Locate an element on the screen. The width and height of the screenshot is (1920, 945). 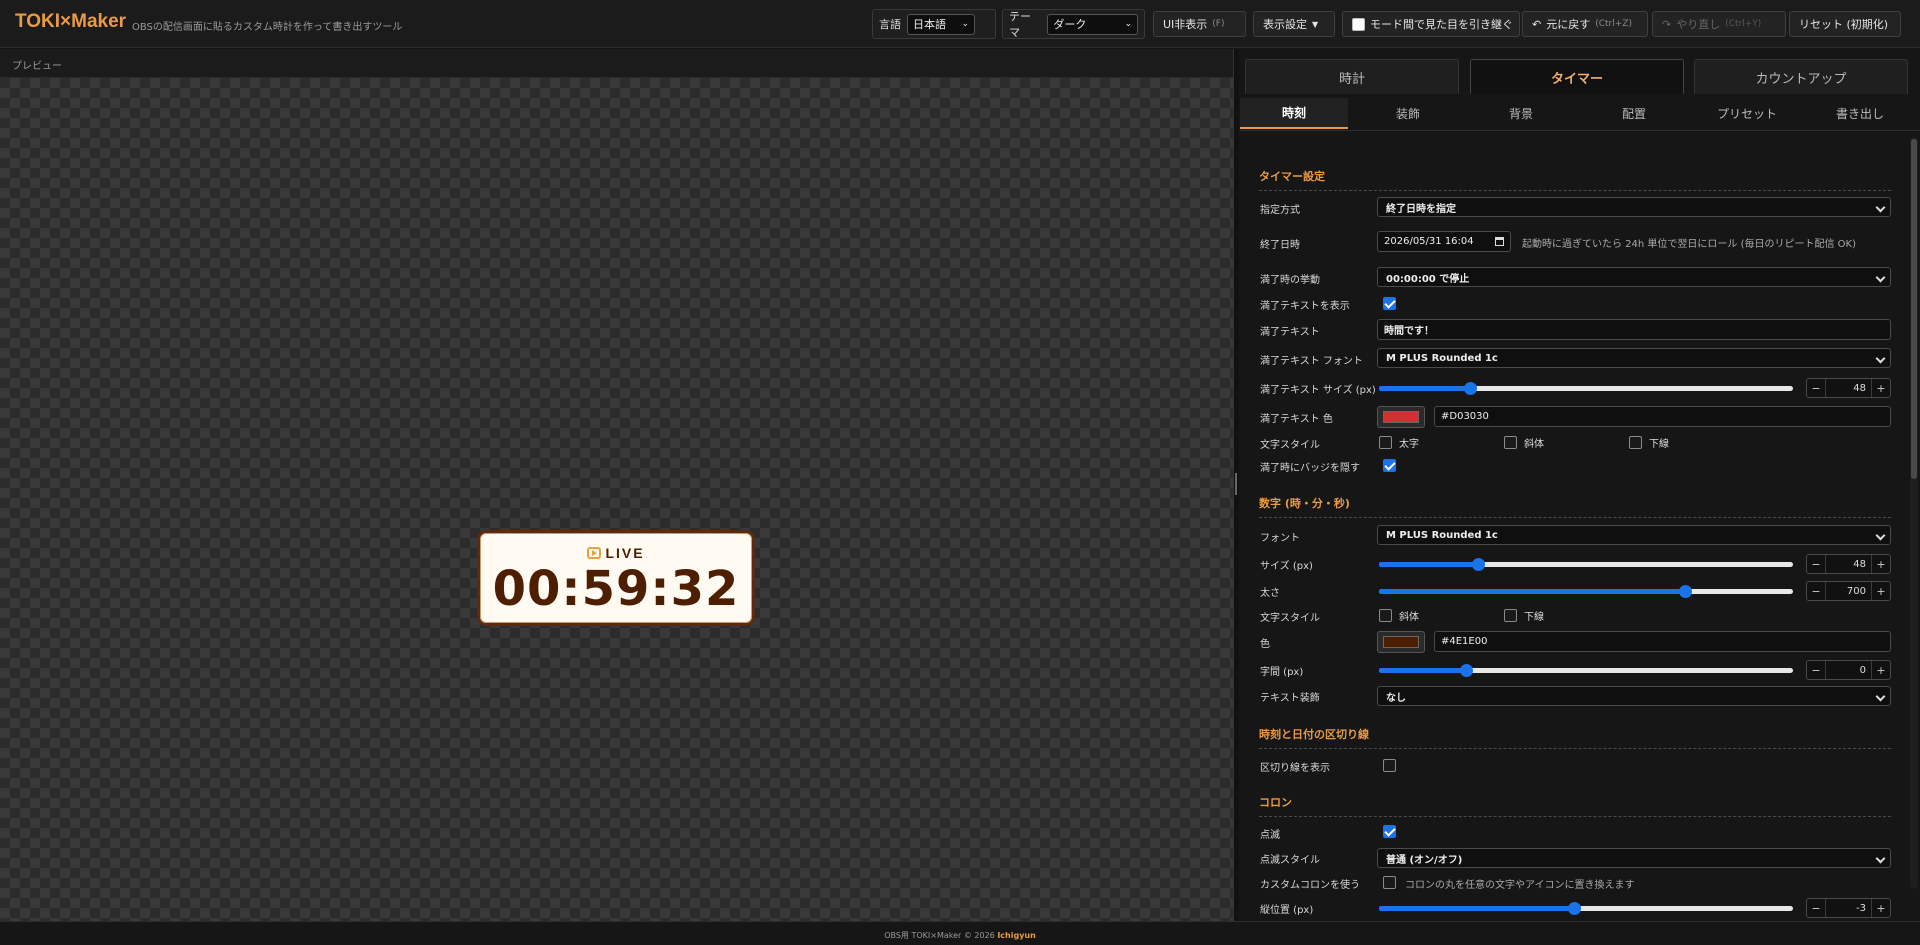
tab-clock: 時計 is located at coordinates (1352, 76).